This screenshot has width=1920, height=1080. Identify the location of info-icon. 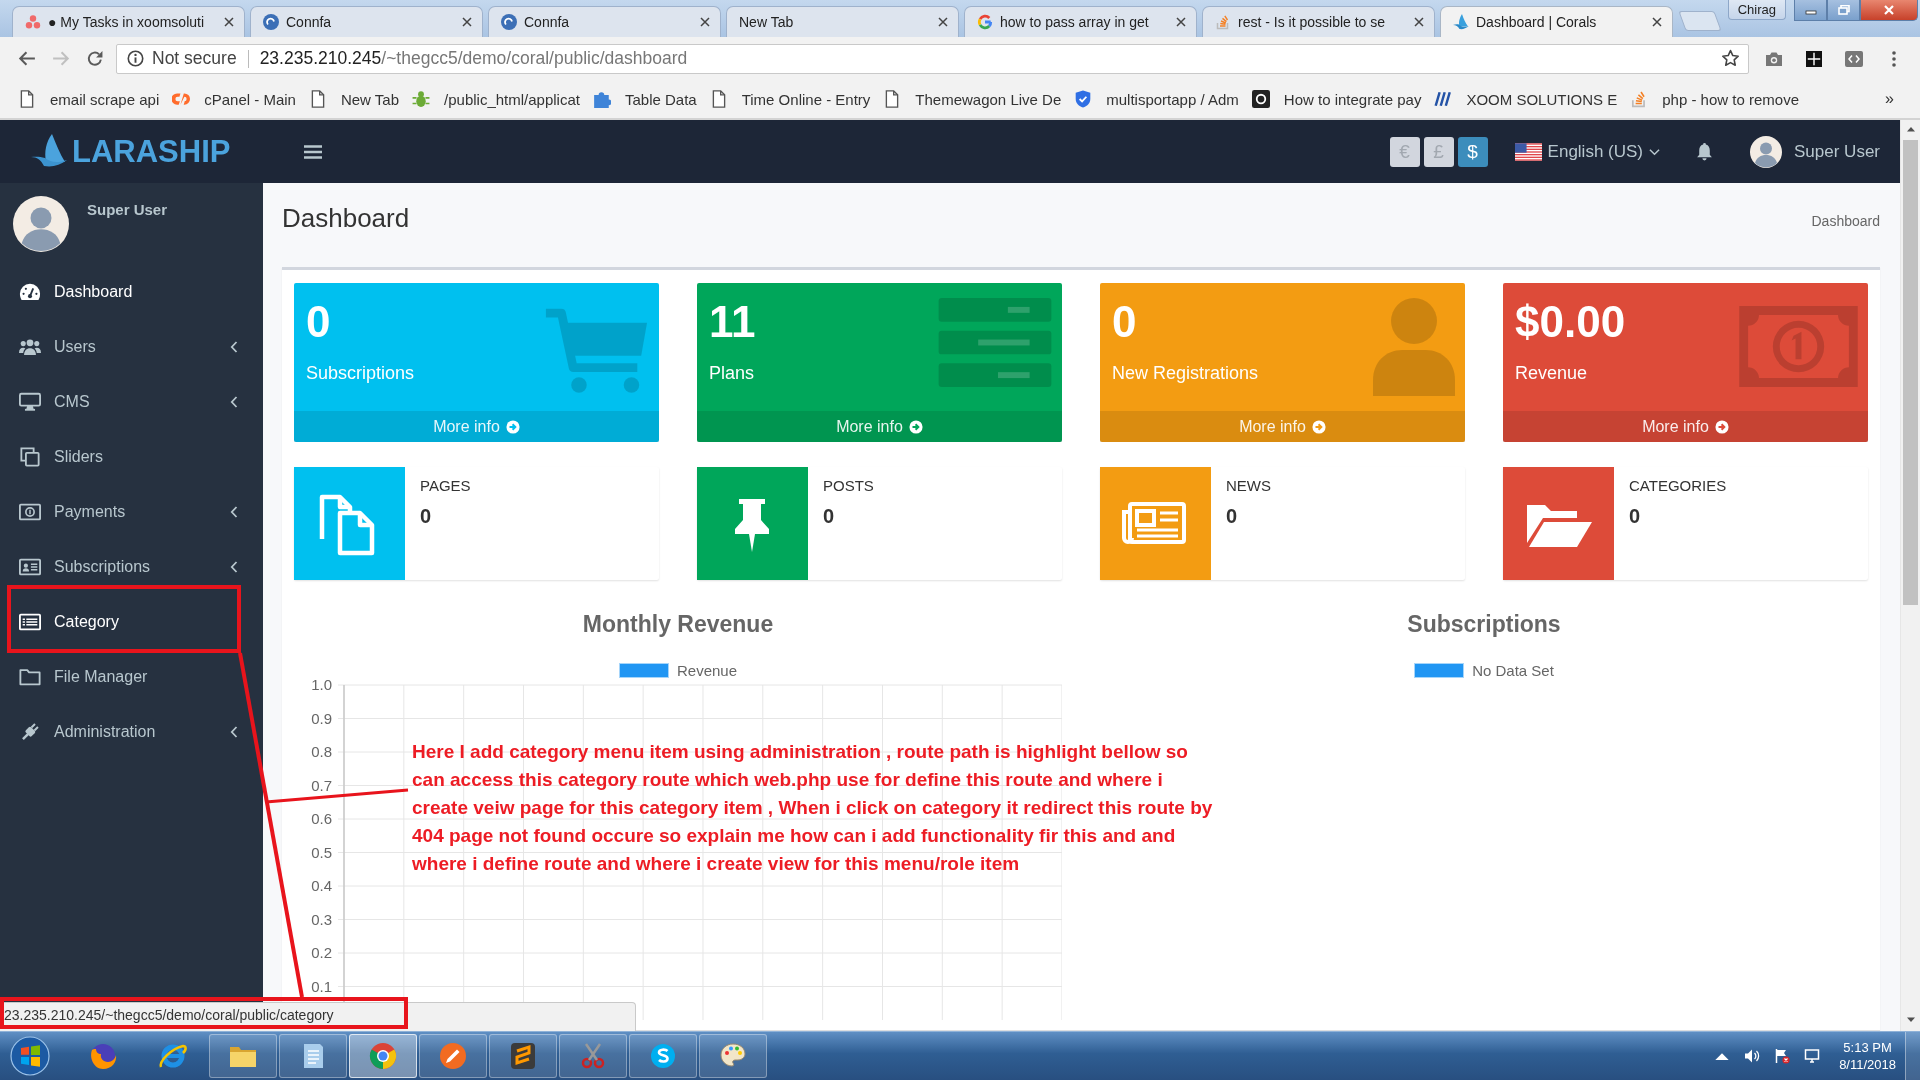
(135, 58).